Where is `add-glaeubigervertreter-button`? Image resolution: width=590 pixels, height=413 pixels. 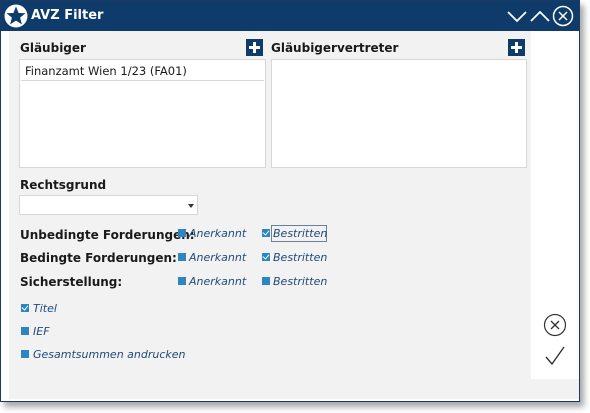 add-glaeubigervertreter-button is located at coordinates (516, 47).